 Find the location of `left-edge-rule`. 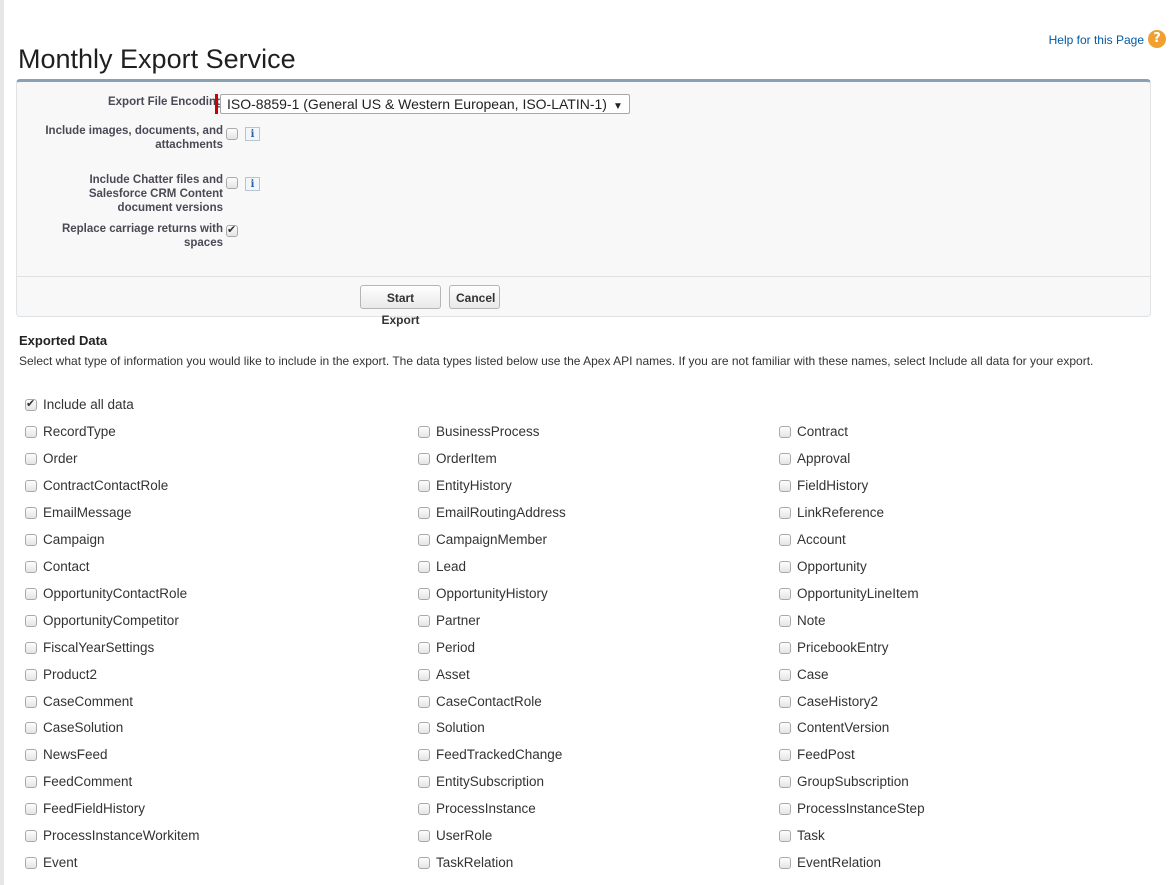

left-edge-rule is located at coordinates (2, 442).